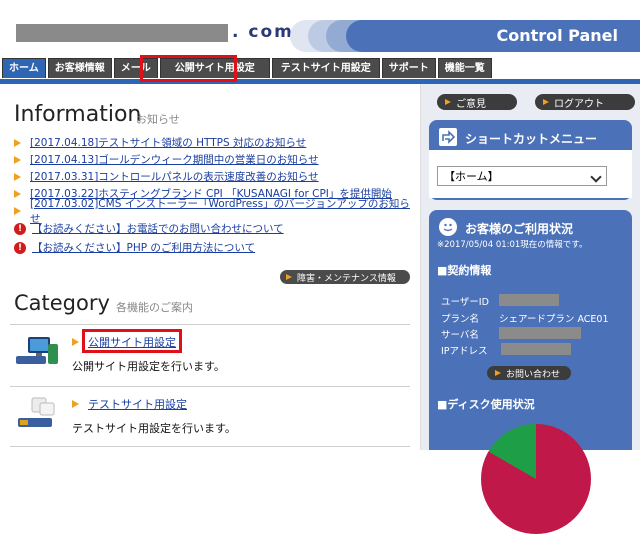 The height and width of the screenshot is (534, 640). What do you see at coordinates (210, 356) in the screenshot?
I see `category-item-public-site: 公開サイト用設定 公開サイト用設定を行います。` at bounding box center [210, 356].